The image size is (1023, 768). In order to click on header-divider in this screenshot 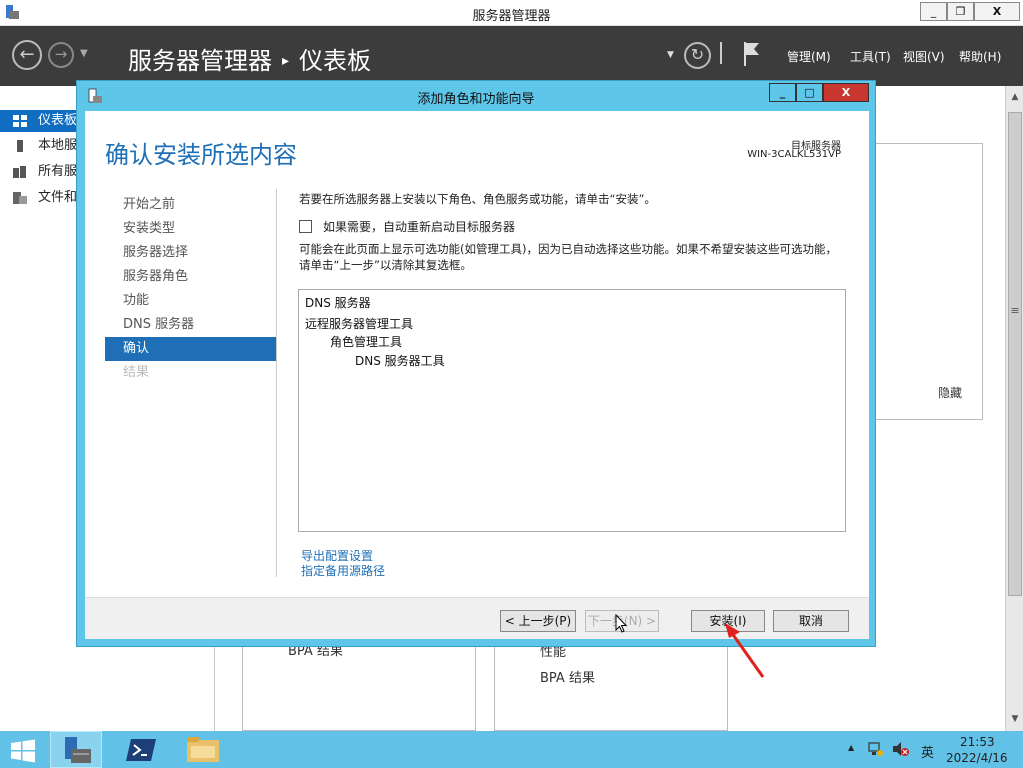, I will do `click(721, 53)`.